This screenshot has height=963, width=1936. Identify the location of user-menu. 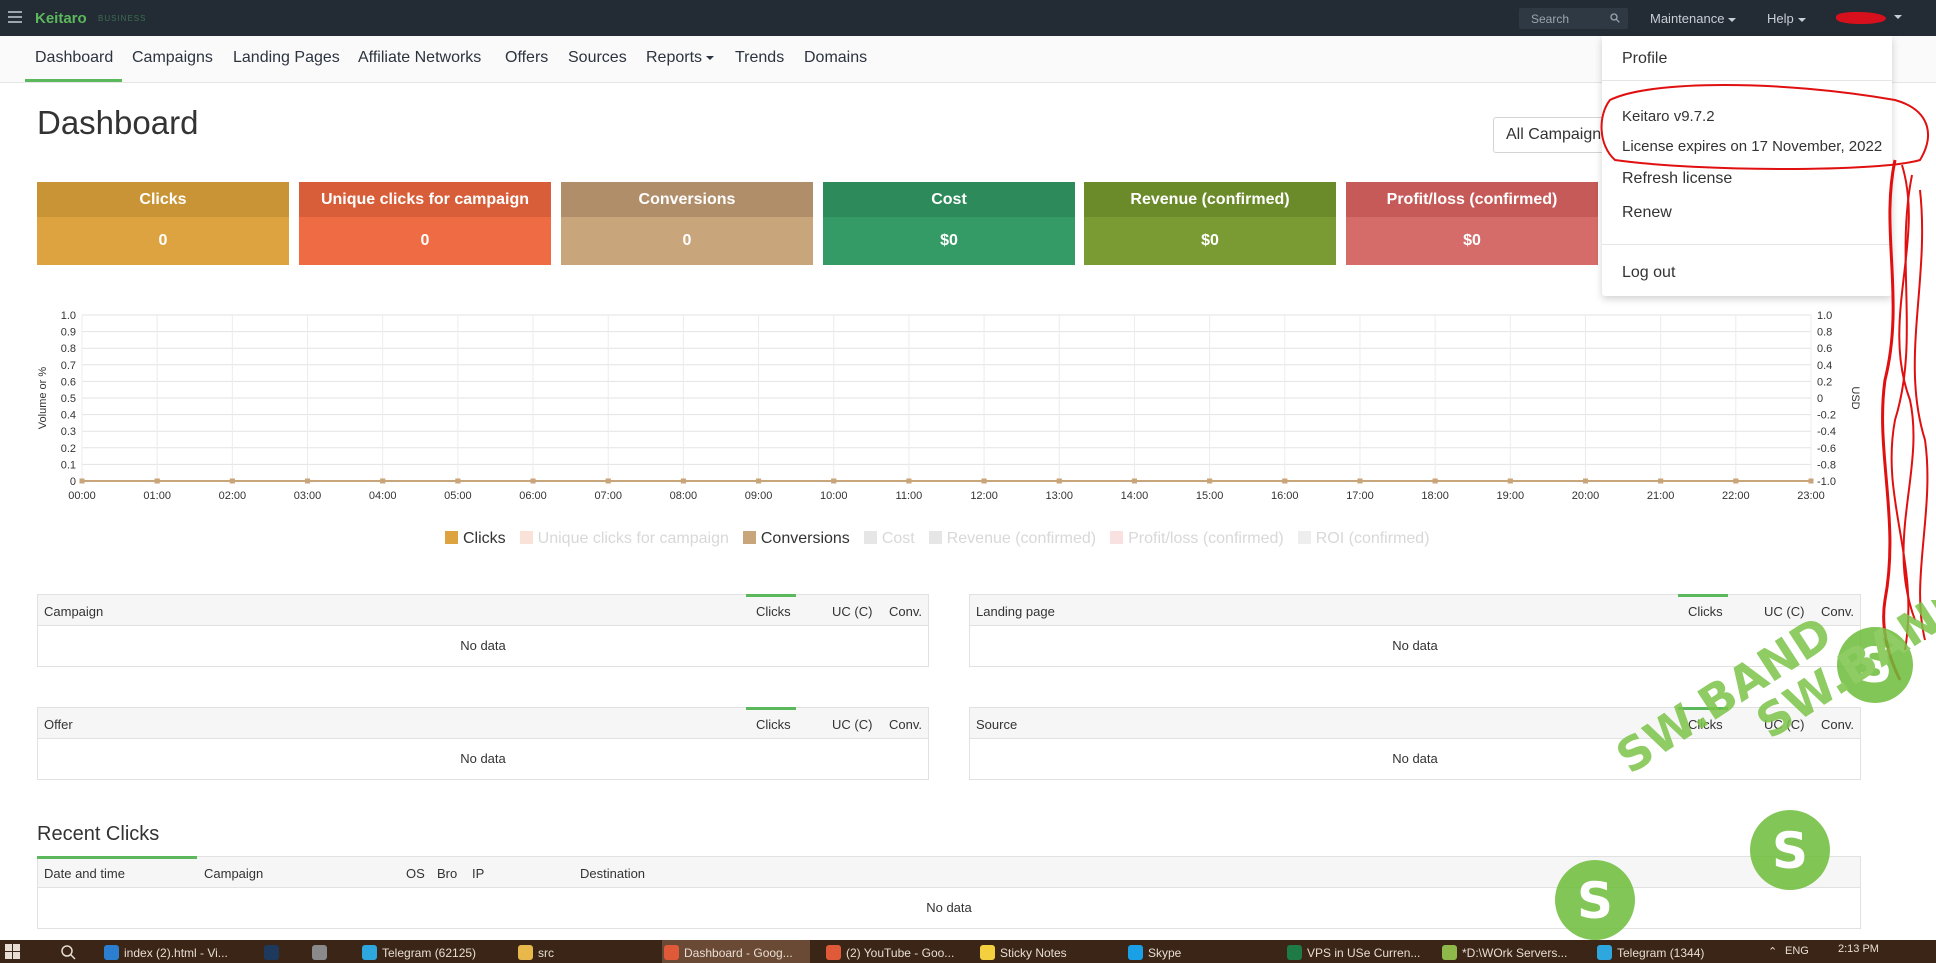
(1867, 18).